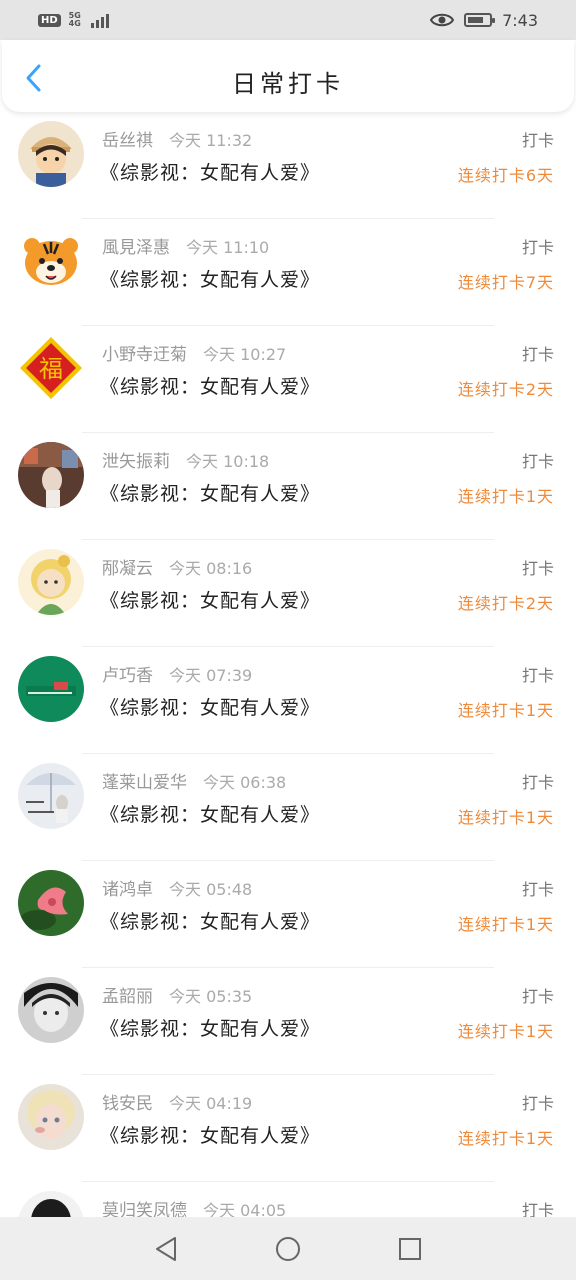 The width and height of the screenshot is (576, 1280). I want to click on eye-icon, so click(442, 20).